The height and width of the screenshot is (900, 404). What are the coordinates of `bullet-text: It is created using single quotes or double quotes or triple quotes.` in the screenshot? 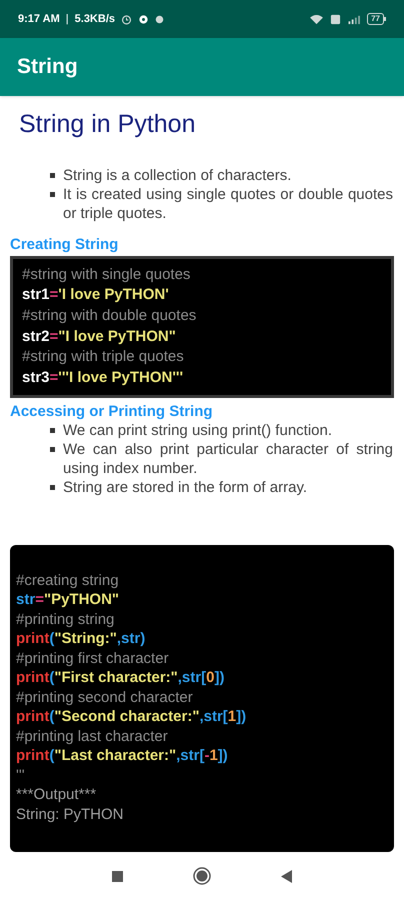 It's located at (228, 203).